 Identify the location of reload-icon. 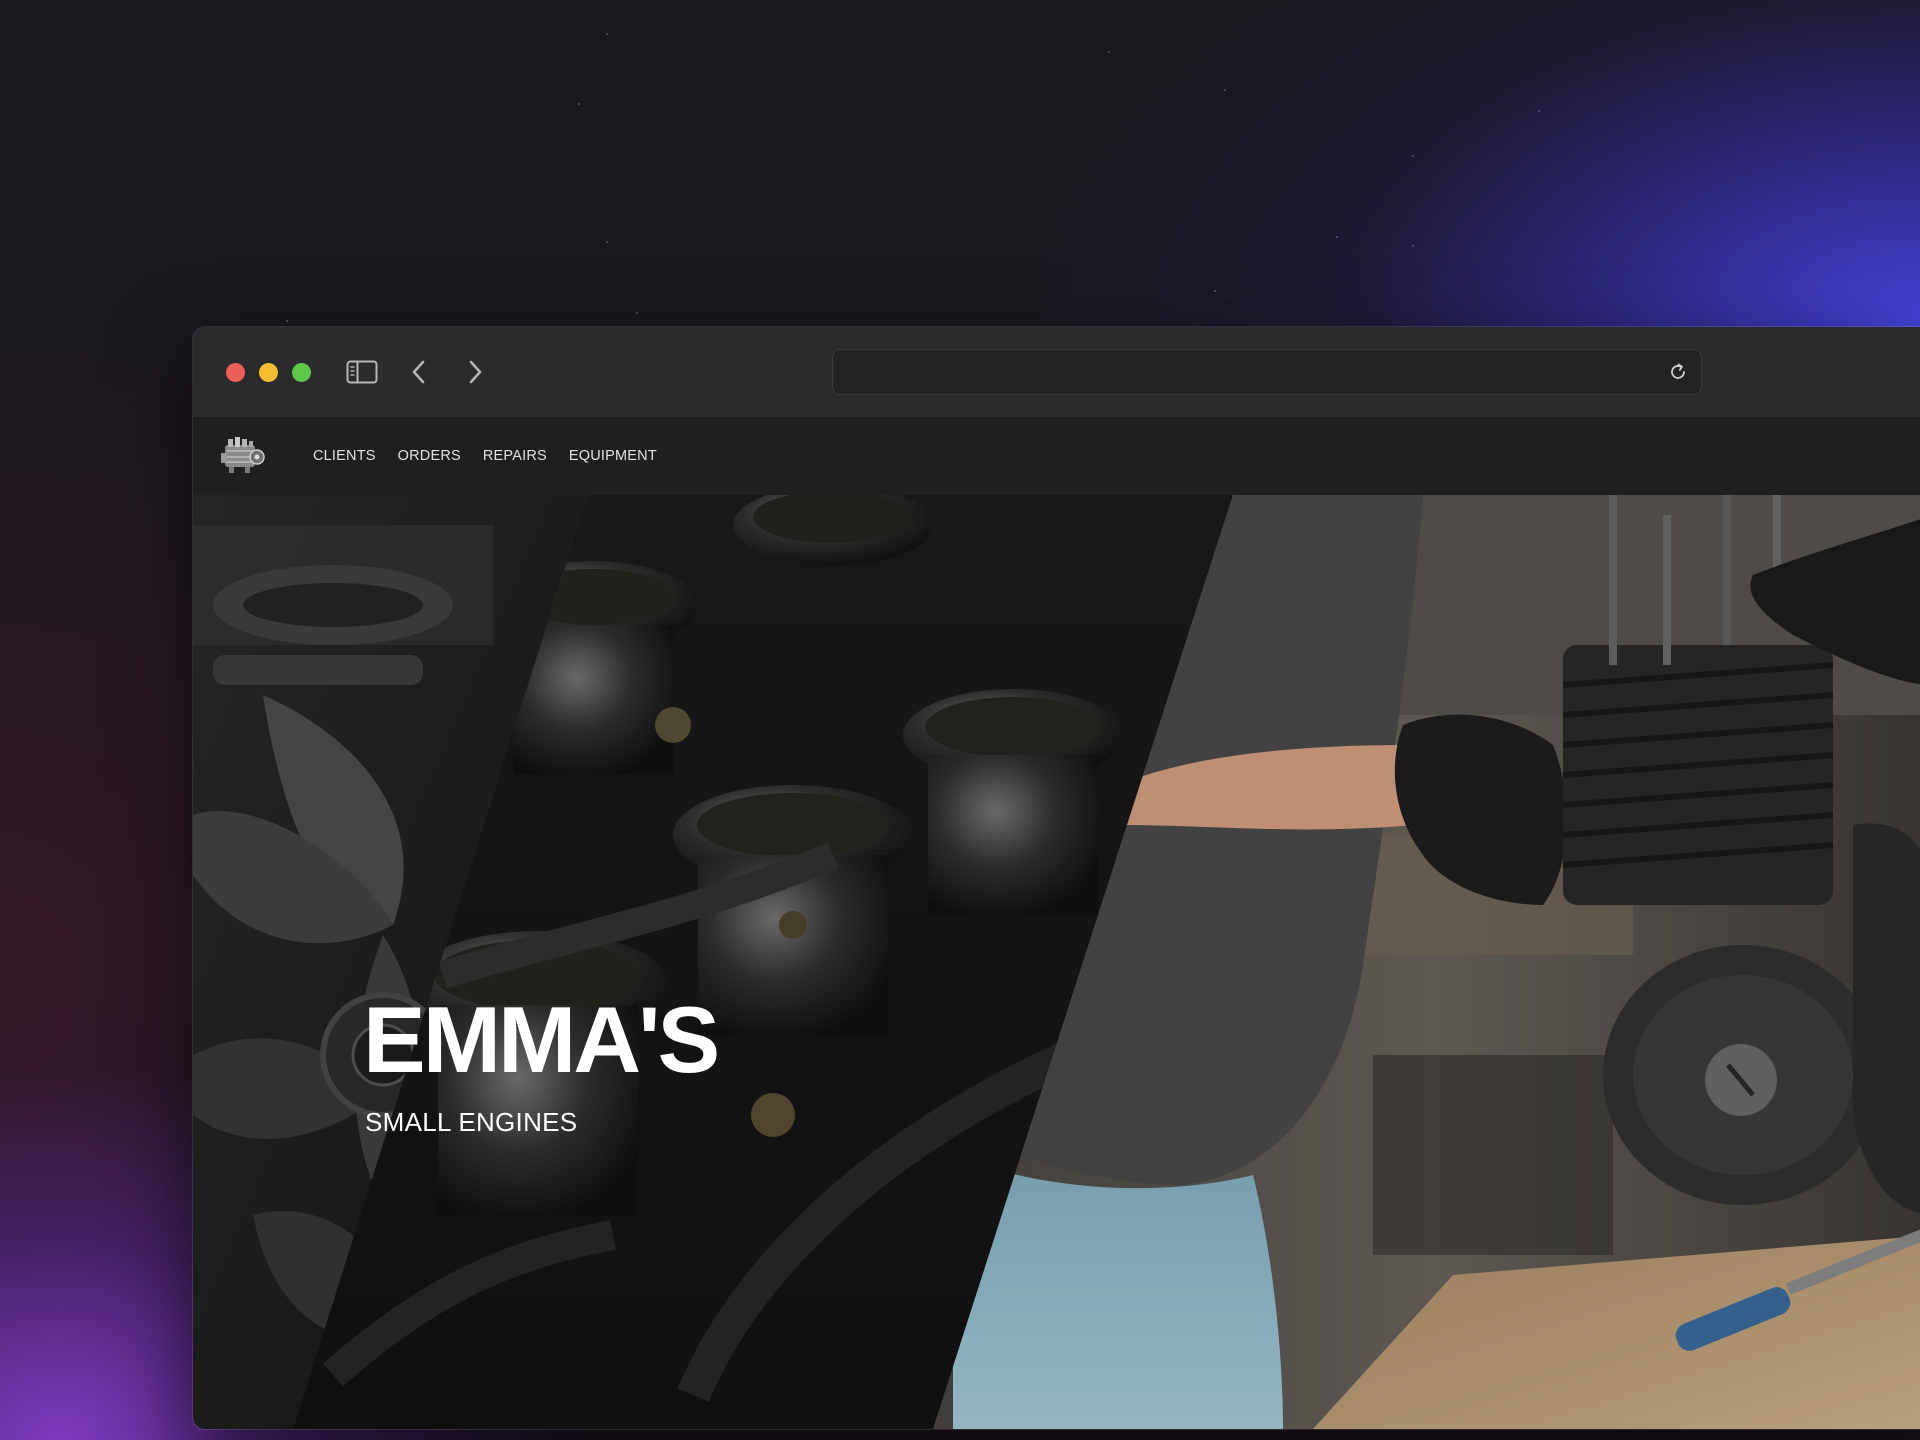
(1678, 372).